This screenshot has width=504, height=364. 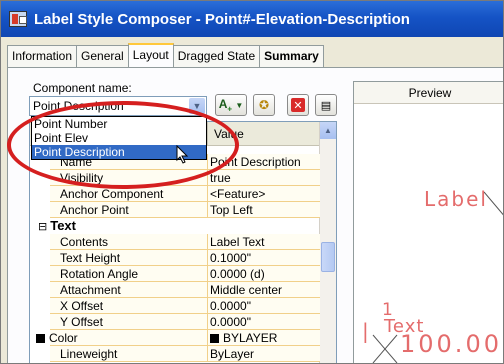 What do you see at coordinates (63, 225) in the screenshot?
I see `text-section-label: Text` at bounding box center [63, 225].